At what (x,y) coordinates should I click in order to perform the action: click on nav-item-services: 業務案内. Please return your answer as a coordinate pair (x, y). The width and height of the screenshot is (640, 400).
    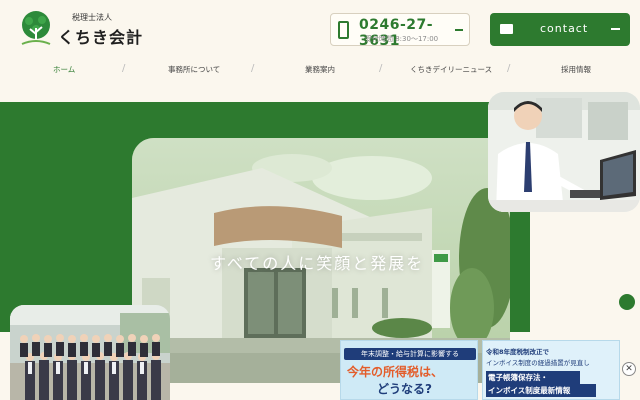
    Looking at the image, I should click on (320, 69).